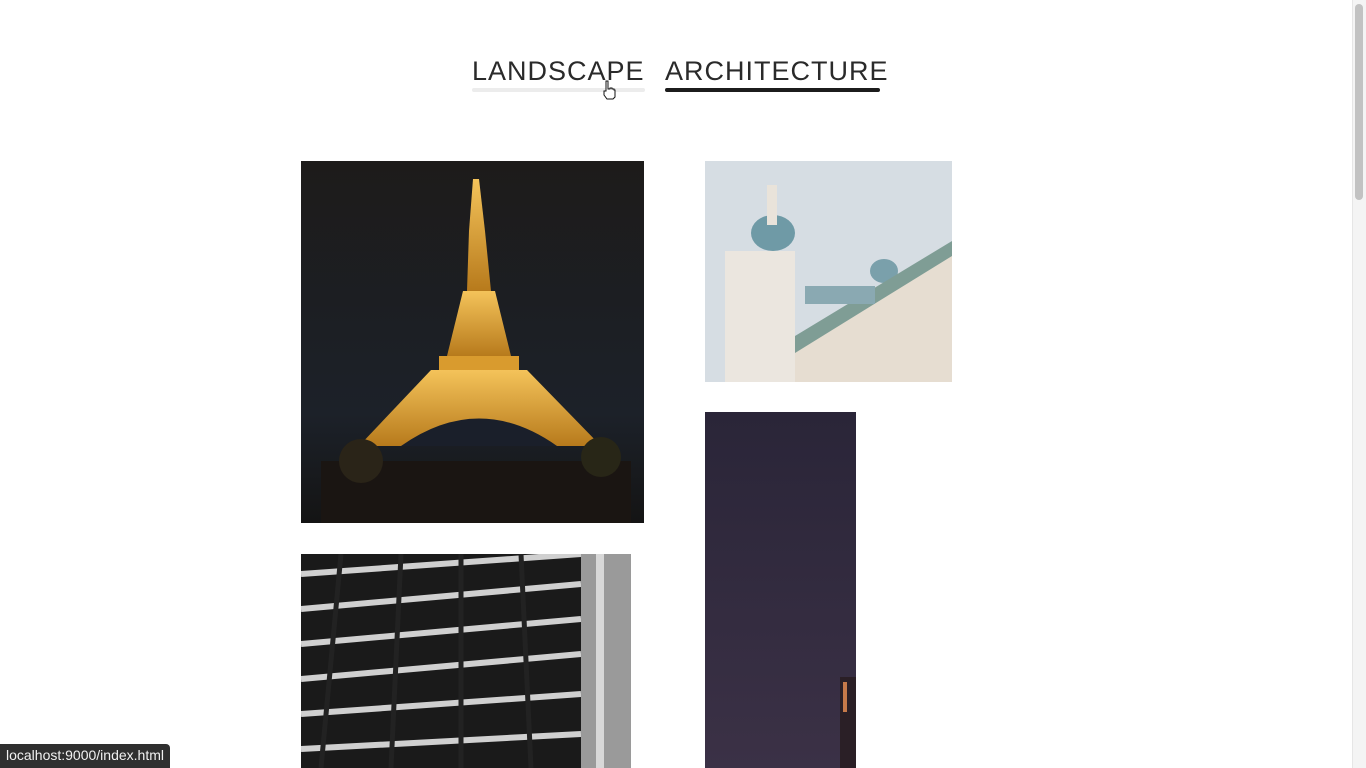 The image size is (1366, 768). I want to click on gallery-image-glass-roof, so click(466, 661).